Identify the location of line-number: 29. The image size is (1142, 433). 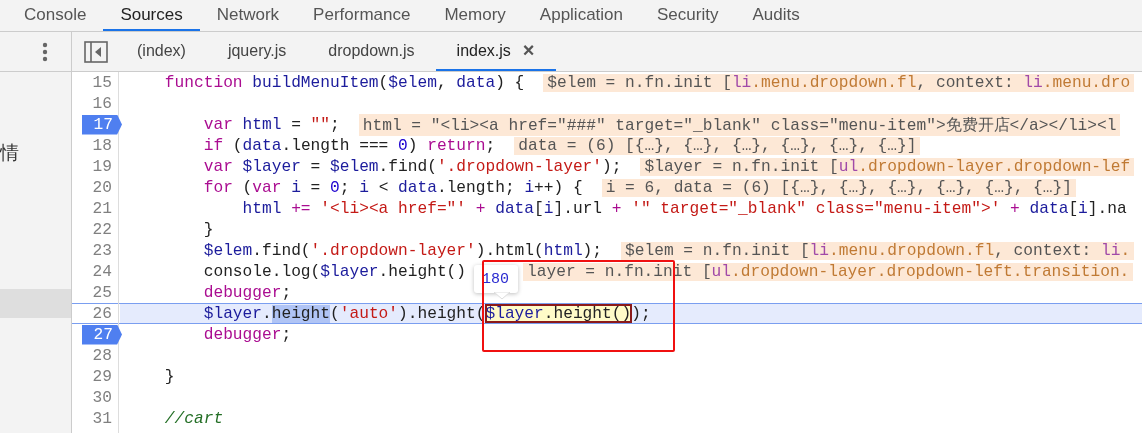
(102, 376).